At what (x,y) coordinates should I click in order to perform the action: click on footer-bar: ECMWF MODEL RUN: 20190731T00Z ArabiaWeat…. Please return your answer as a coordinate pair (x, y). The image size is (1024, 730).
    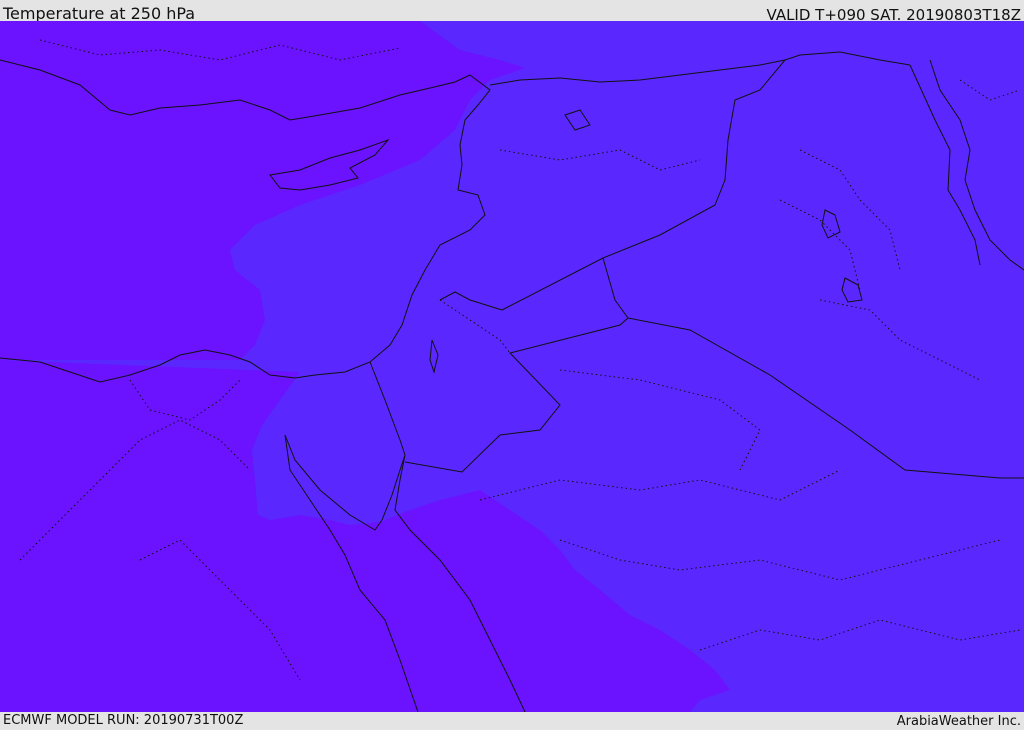
    Looking at the image, I should click on (512, 720).